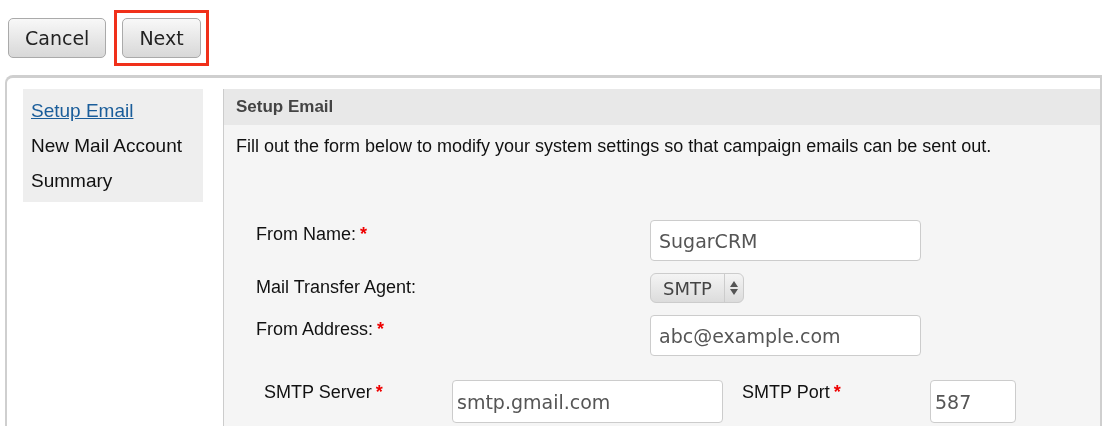 The width and height of the screenshot is (1107, 426). I want to click on form-button: Next, so click(161, 38).